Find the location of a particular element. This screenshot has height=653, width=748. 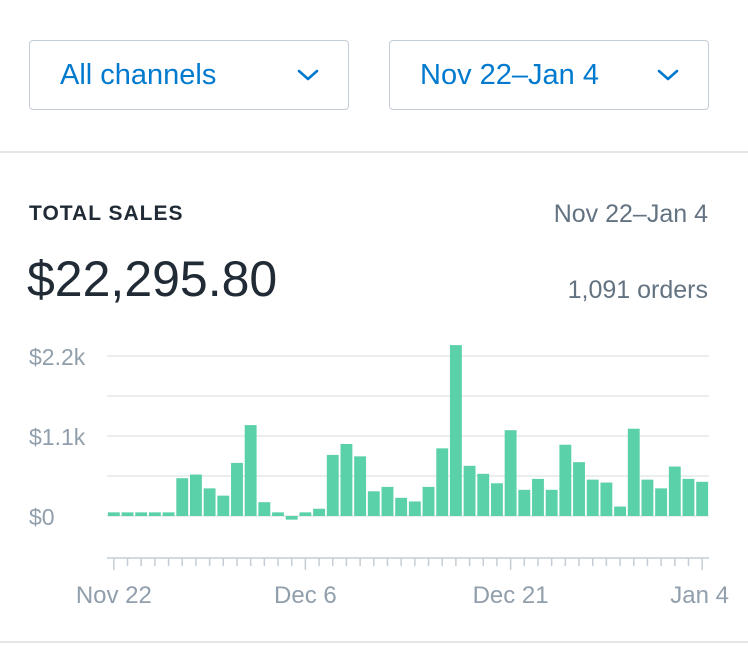

date-range-dropdown: Nov 22–Jan 4 is located at coordinates (549, 75).